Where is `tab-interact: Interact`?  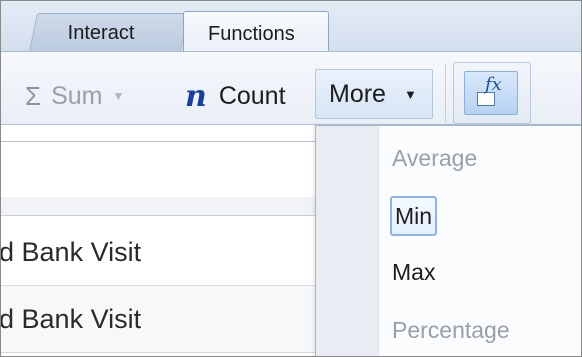 tab-interact: Interact is located at coordinates (109, 32).